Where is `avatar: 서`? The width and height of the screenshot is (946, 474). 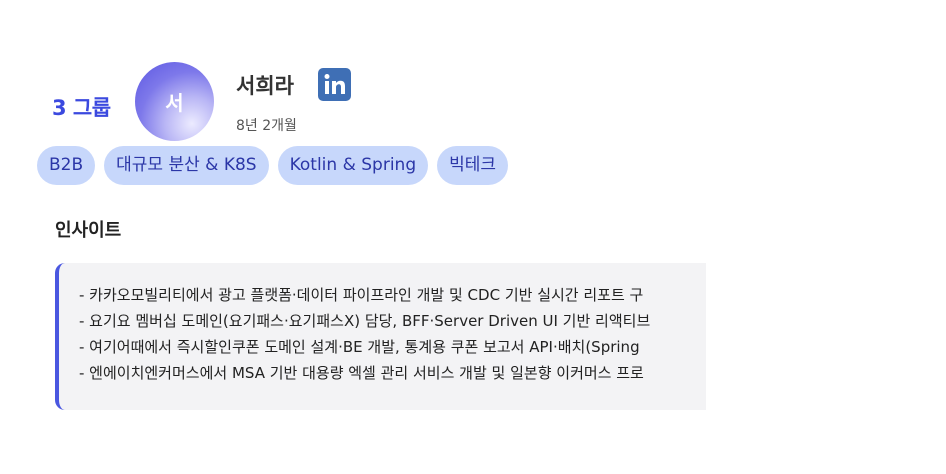
avatar: 서 is located at coordinates (174, 101).